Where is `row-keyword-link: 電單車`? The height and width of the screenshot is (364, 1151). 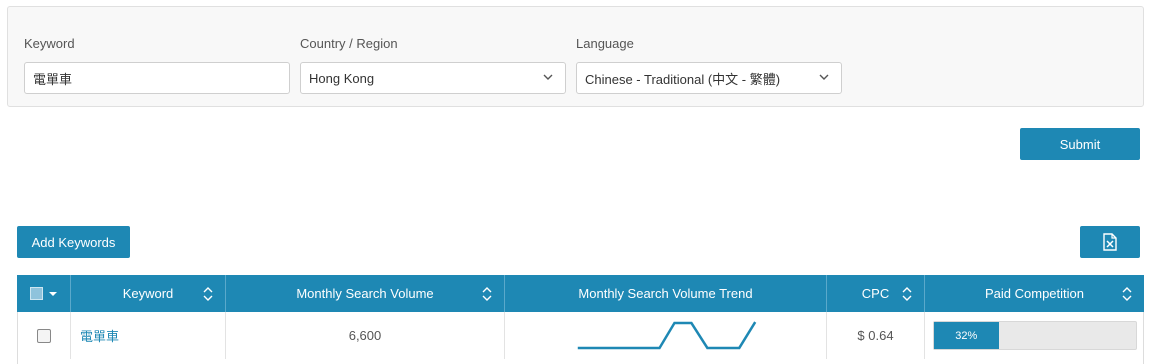 row-keyword-link: 電單車 is located at coordinates (99, 335).